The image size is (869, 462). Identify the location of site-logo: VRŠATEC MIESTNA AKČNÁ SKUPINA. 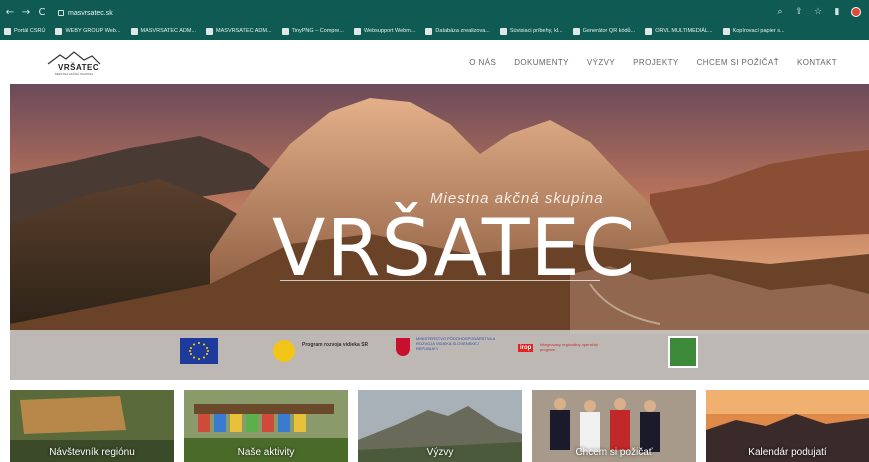
(74, 63).